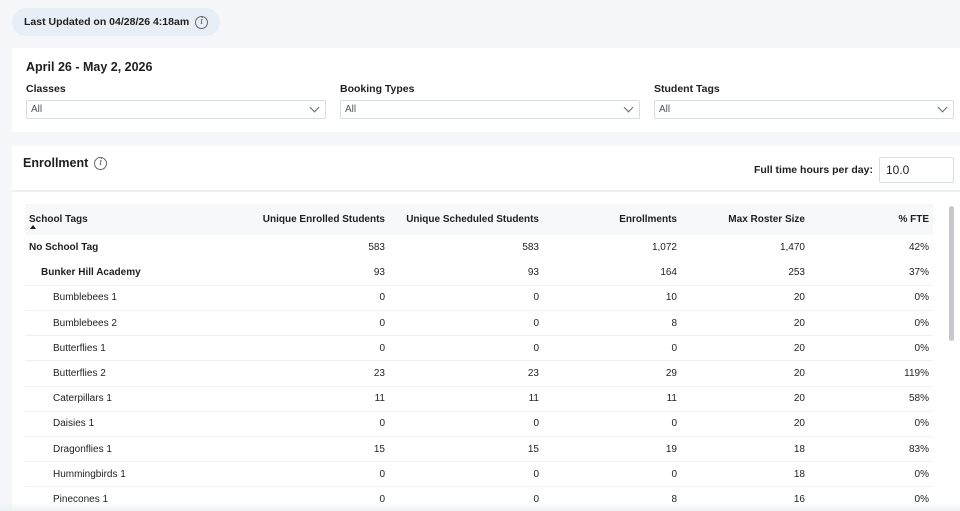 Image resolution: width=960 pixels, height=511 pixels. What do you see at coordinates (530, 248) in the screenshot?
I see `cell-scheduled: 583` at bounding box center [530, 248].